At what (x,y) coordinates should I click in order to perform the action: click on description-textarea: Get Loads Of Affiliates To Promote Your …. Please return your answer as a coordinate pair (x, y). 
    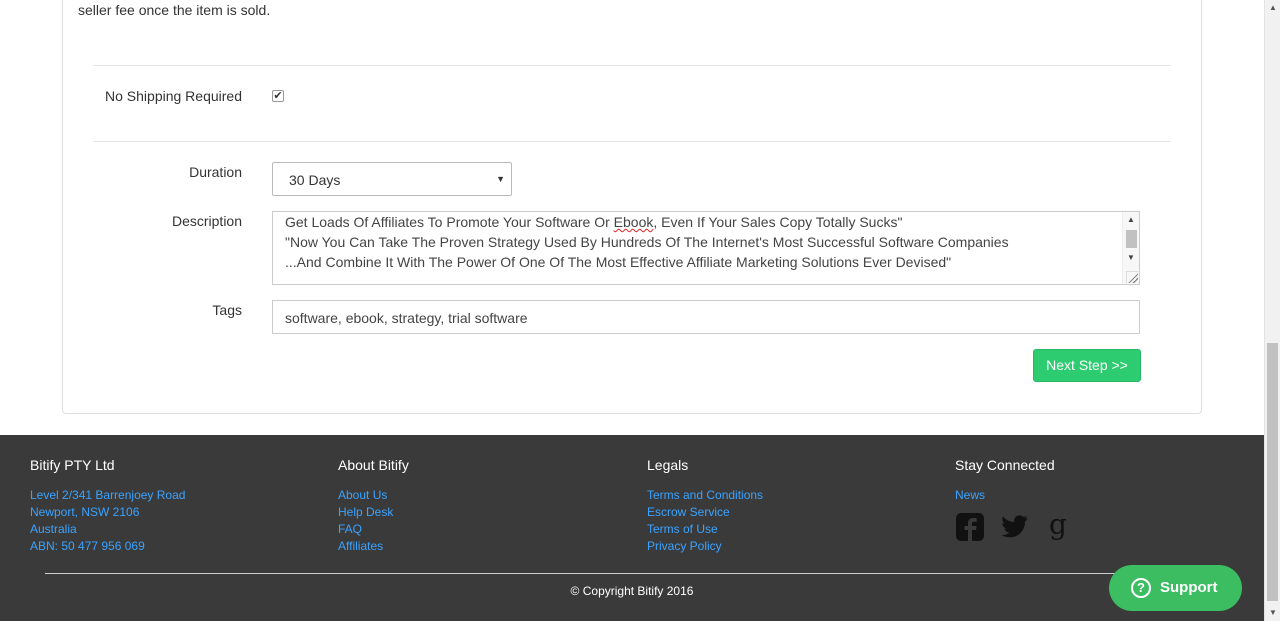
    Looking at the image, I should click on (706, 248).